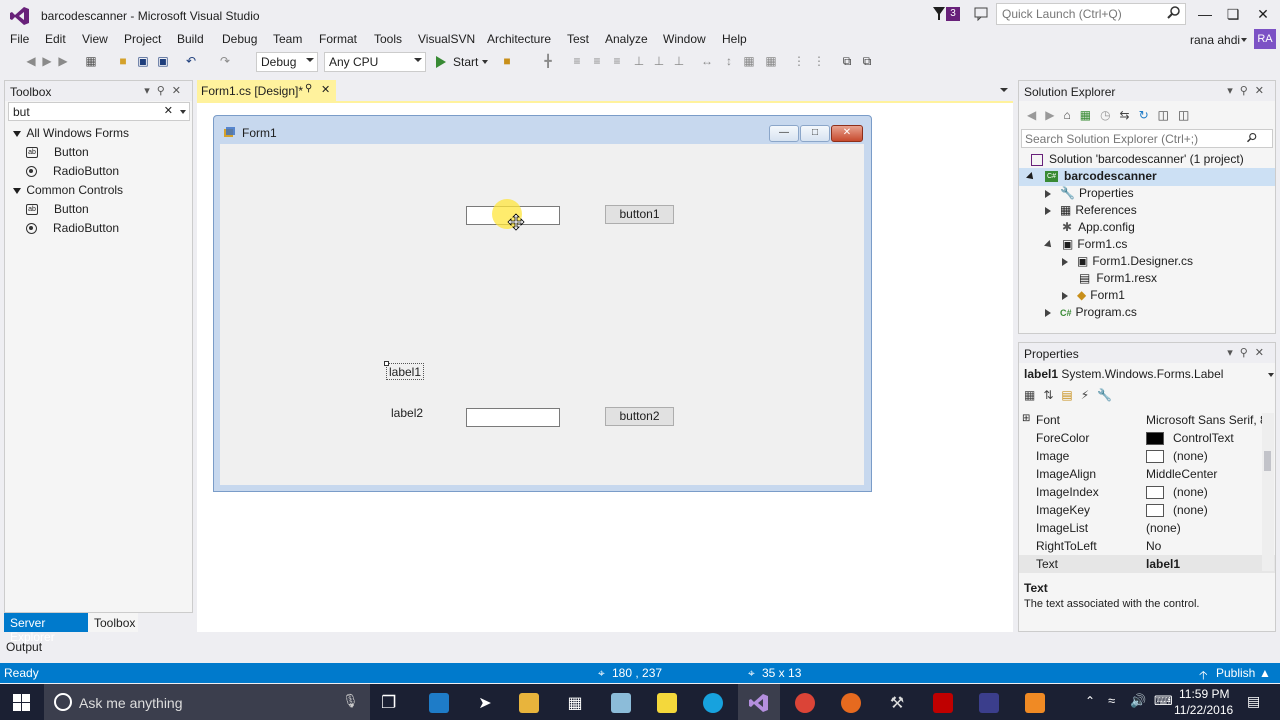 The height and width of the screenshot is (720, 1280). I want to click on properties-icon: ▤, so click(1070, 395).